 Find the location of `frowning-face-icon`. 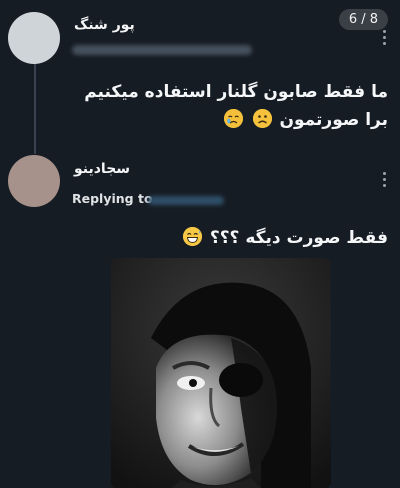

frowning-face-icon is located at coordinates (262, 118).